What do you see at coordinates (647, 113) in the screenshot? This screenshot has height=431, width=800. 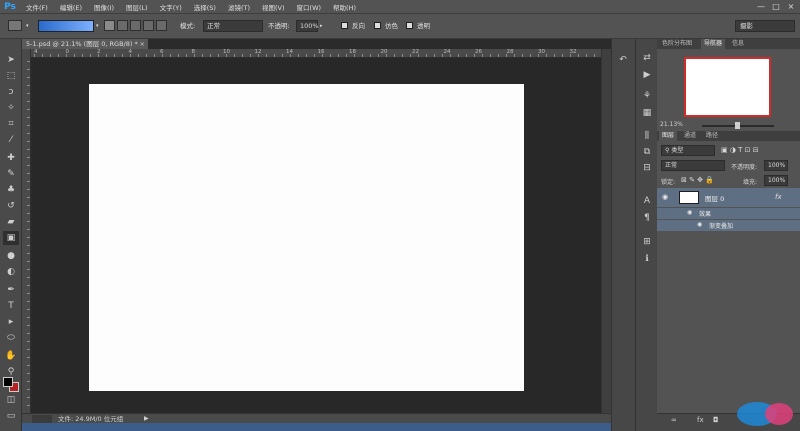 I see `clone-source-icon: ▦` at bounding box center [647, 113].